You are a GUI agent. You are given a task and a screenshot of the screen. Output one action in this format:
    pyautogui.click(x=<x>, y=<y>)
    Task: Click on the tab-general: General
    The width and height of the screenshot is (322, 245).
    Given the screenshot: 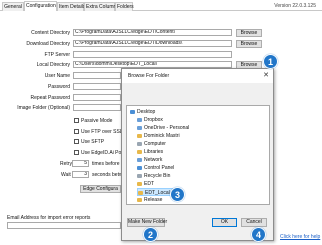 What is the action you would take?
    pyautogui.click(x=13, y=6)
    